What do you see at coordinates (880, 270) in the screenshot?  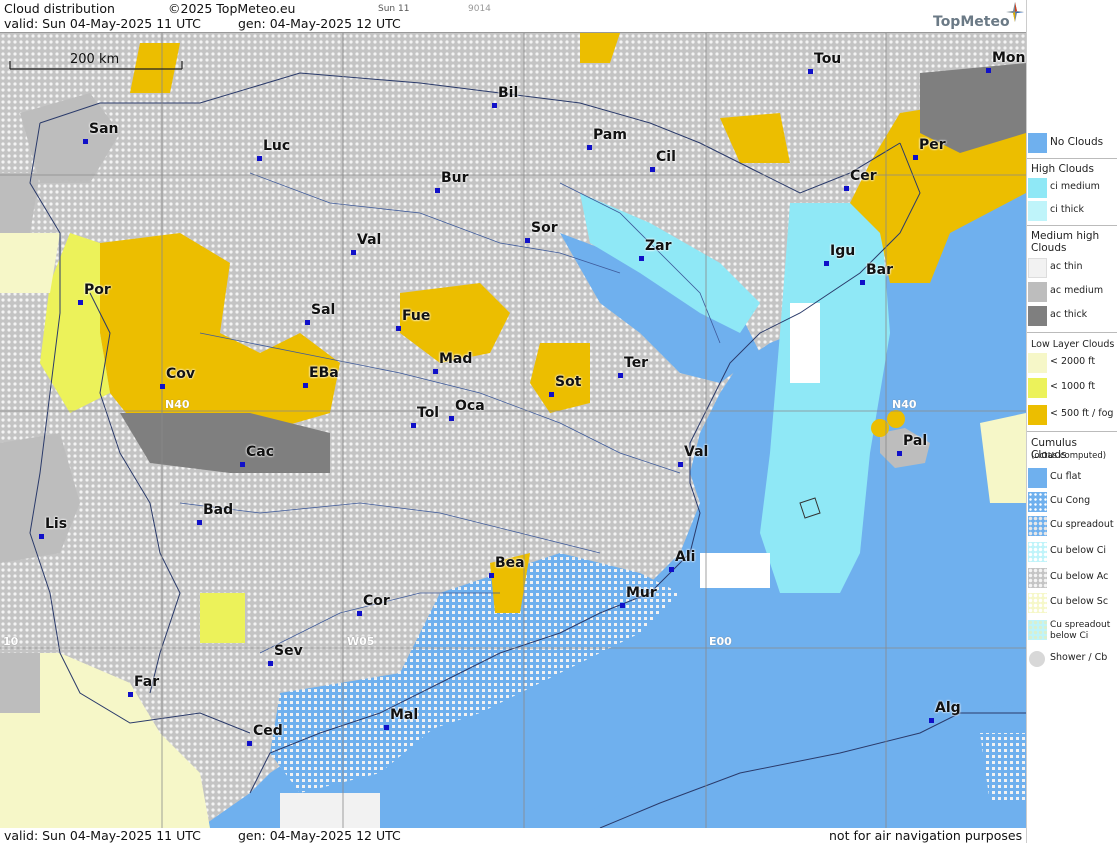 I see `city-label: Bar` at bounding box center [880, 270].